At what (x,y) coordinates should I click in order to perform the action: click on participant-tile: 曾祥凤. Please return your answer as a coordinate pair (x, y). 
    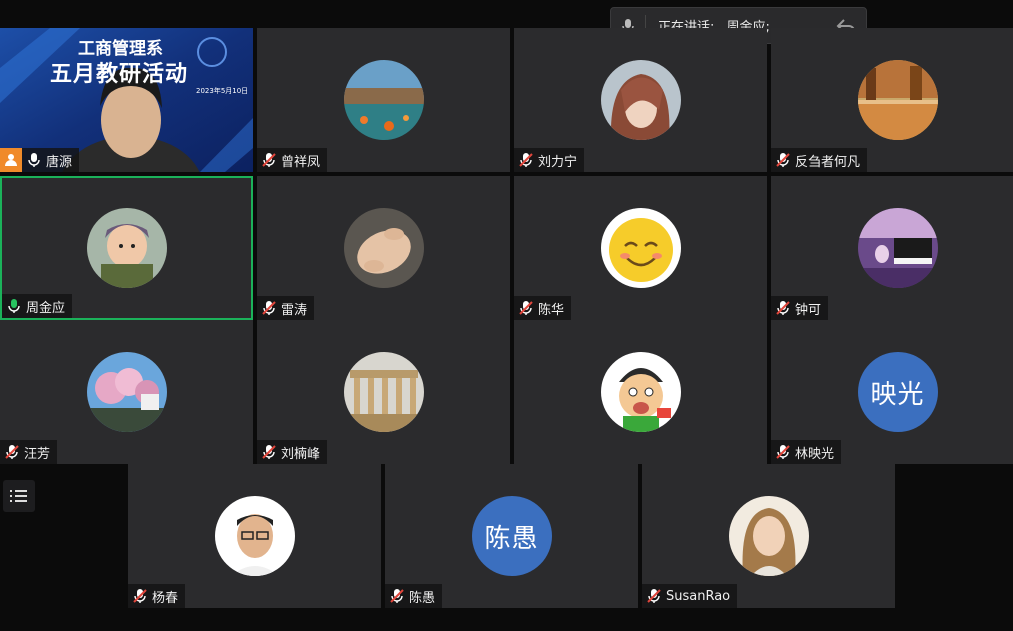
    Looking at the image, I should click on (383, 100).